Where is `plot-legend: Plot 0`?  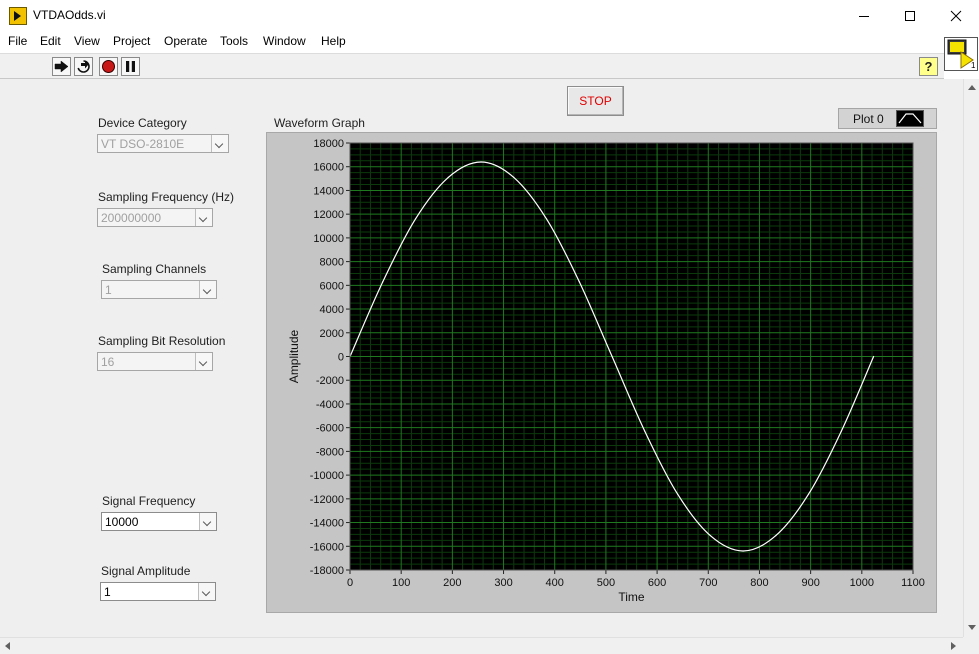
plot-legend: Plot 0 is located at coordinates (887, 118).